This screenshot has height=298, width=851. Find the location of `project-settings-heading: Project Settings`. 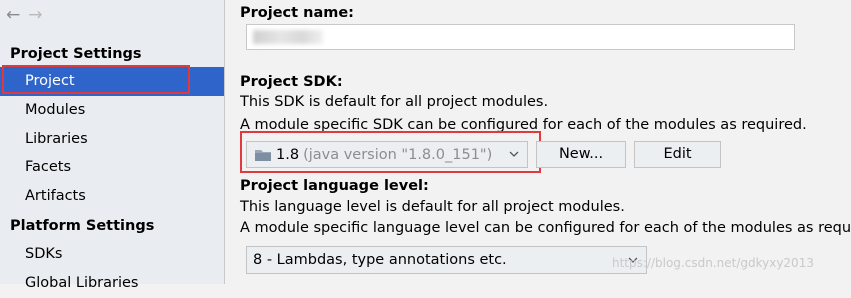

project-settings-heading: Project Settings is located at coordinates (76, 54).